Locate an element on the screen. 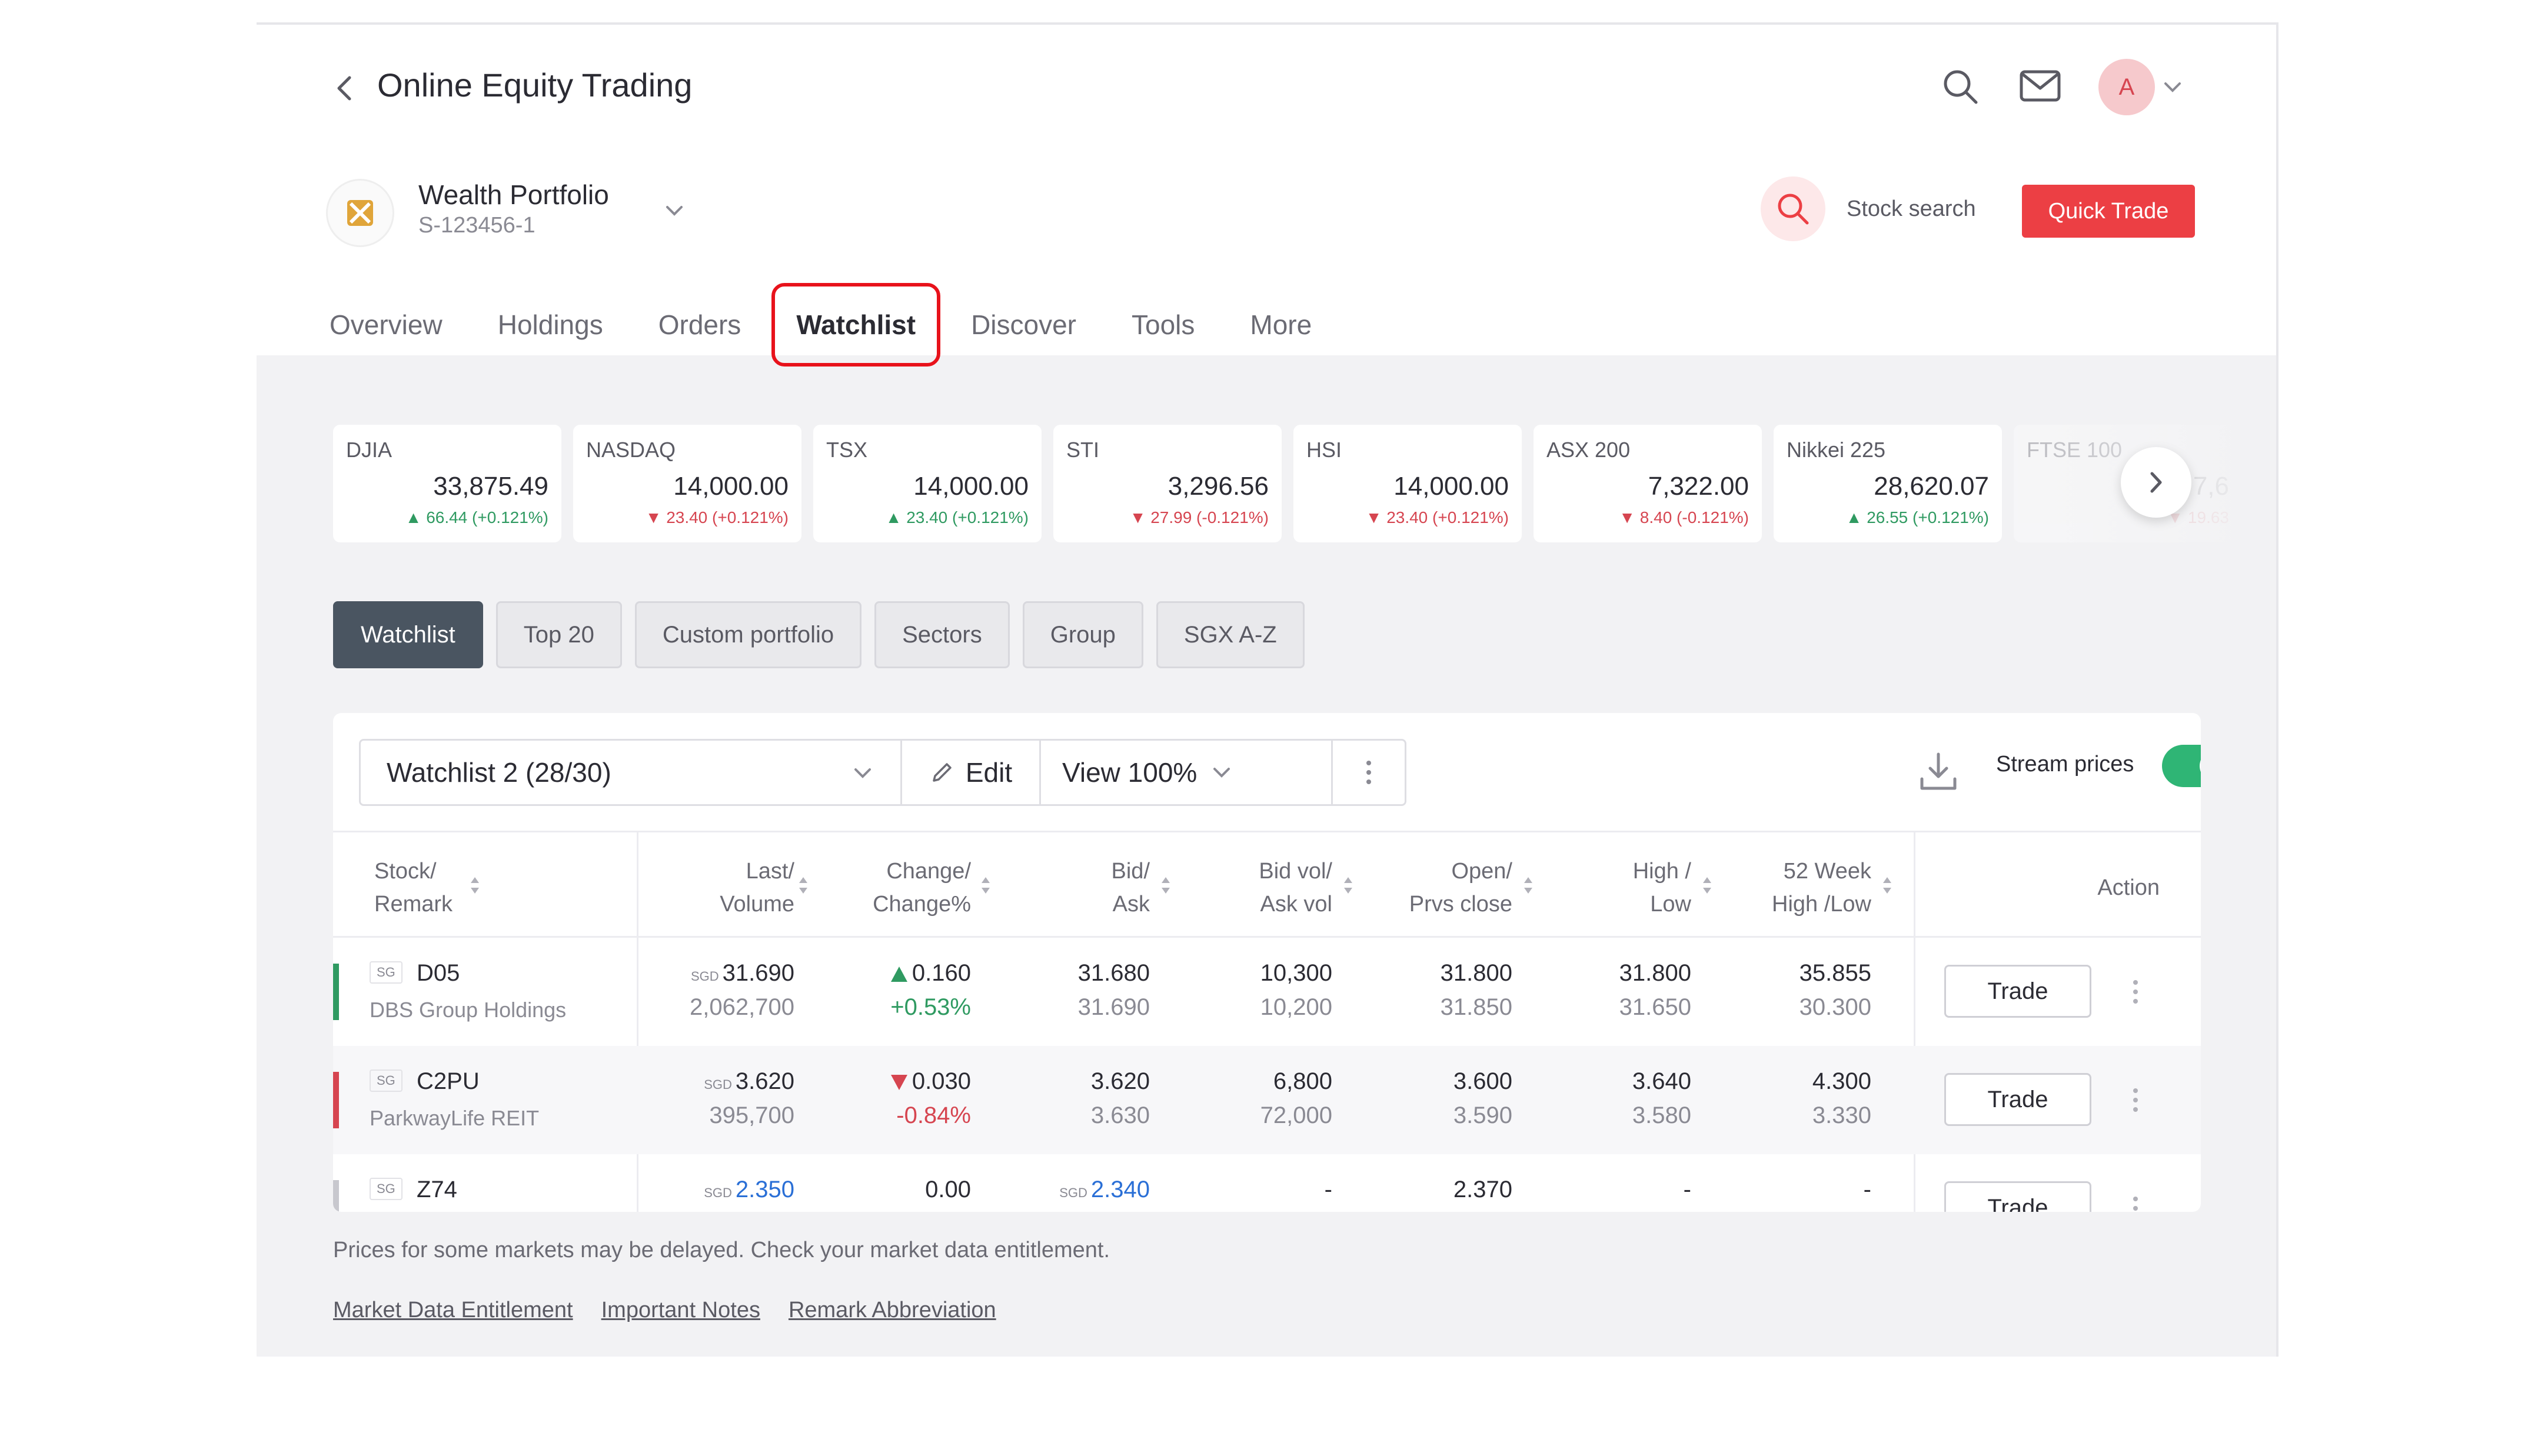 This screenshot has height=1456, width=2528. index-name: STI is located at coordinates (1083, 450).